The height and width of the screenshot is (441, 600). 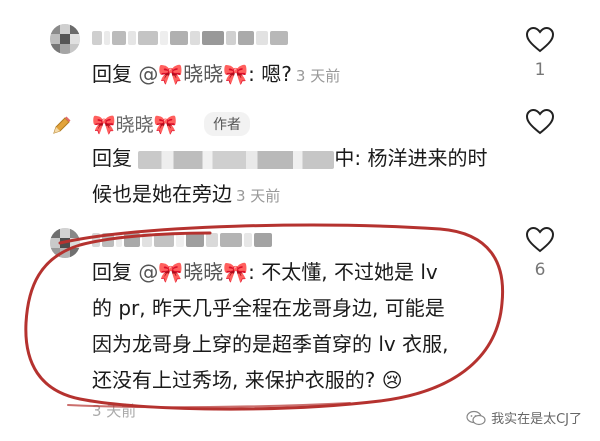 What do you see at coordinates (411, 158) in the screenshot?
I see `comment-text-line1: 中: 杨洋进来的时` at bounding box center [411, 158].